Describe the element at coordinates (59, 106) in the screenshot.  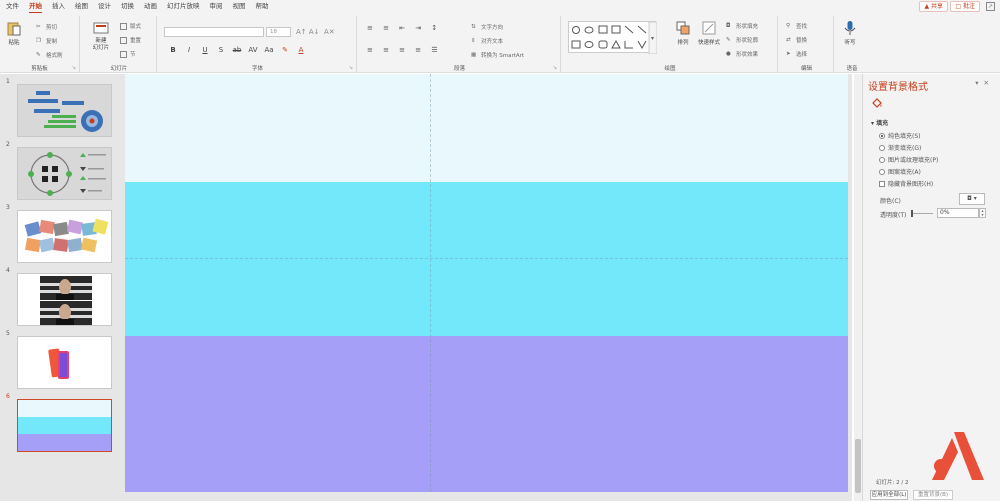
I see `thumbnail-slide-1: 1` at that location.